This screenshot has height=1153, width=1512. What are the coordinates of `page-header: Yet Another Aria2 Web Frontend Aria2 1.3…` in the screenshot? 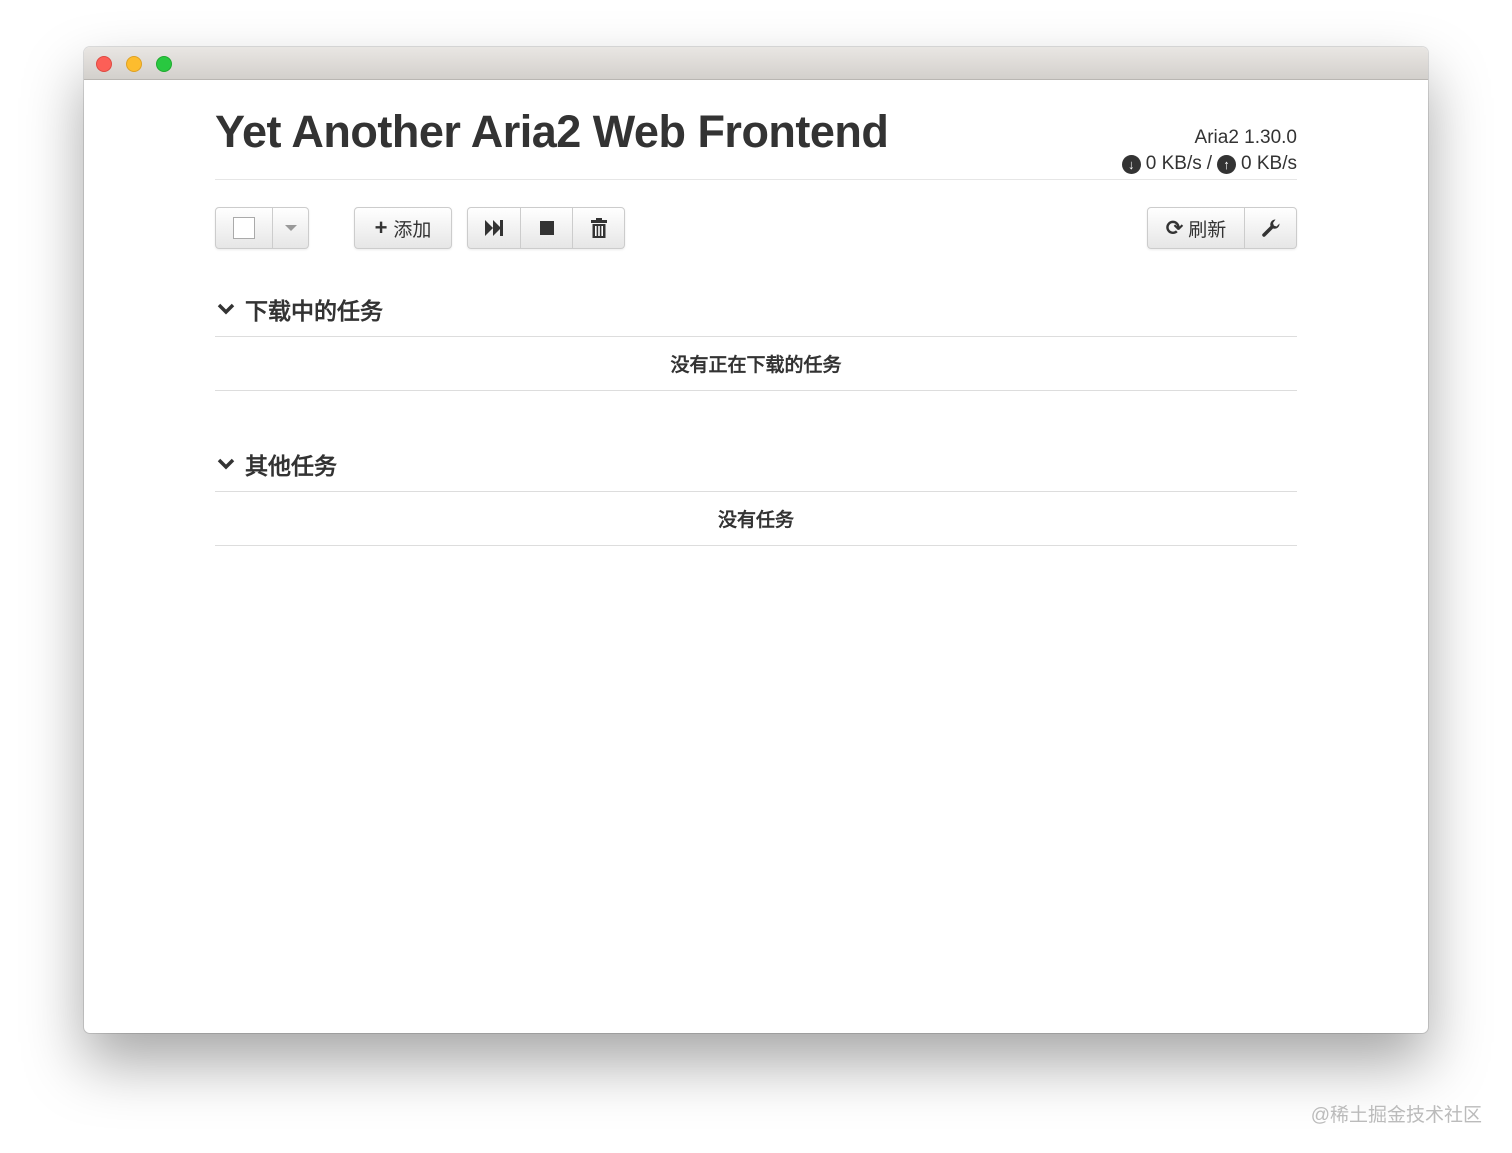 It's located at (756, 130).